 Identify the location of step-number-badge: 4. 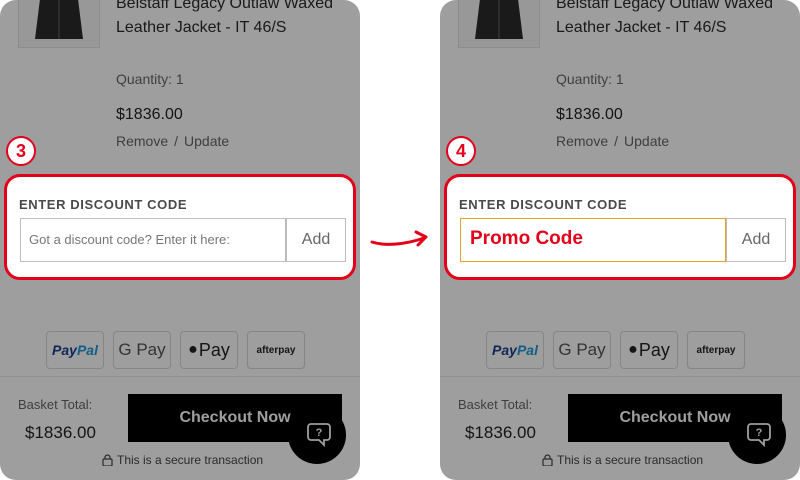
(461, 151).